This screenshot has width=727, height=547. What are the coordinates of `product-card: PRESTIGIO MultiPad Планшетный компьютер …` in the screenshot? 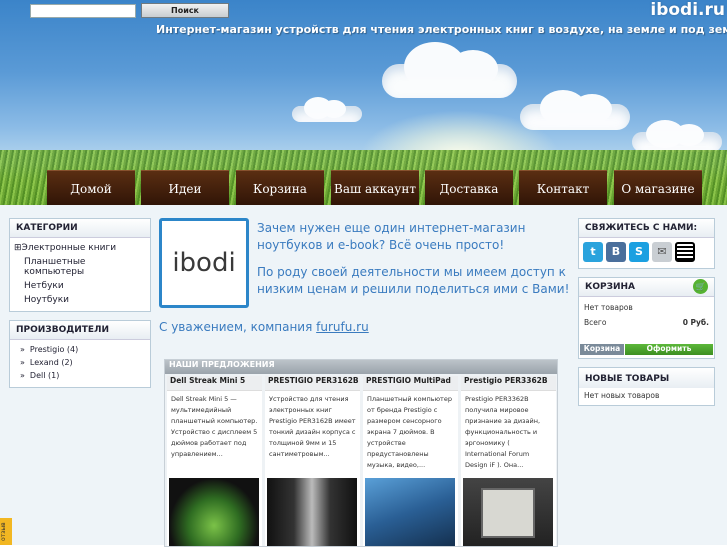 It's located at (410, 461).